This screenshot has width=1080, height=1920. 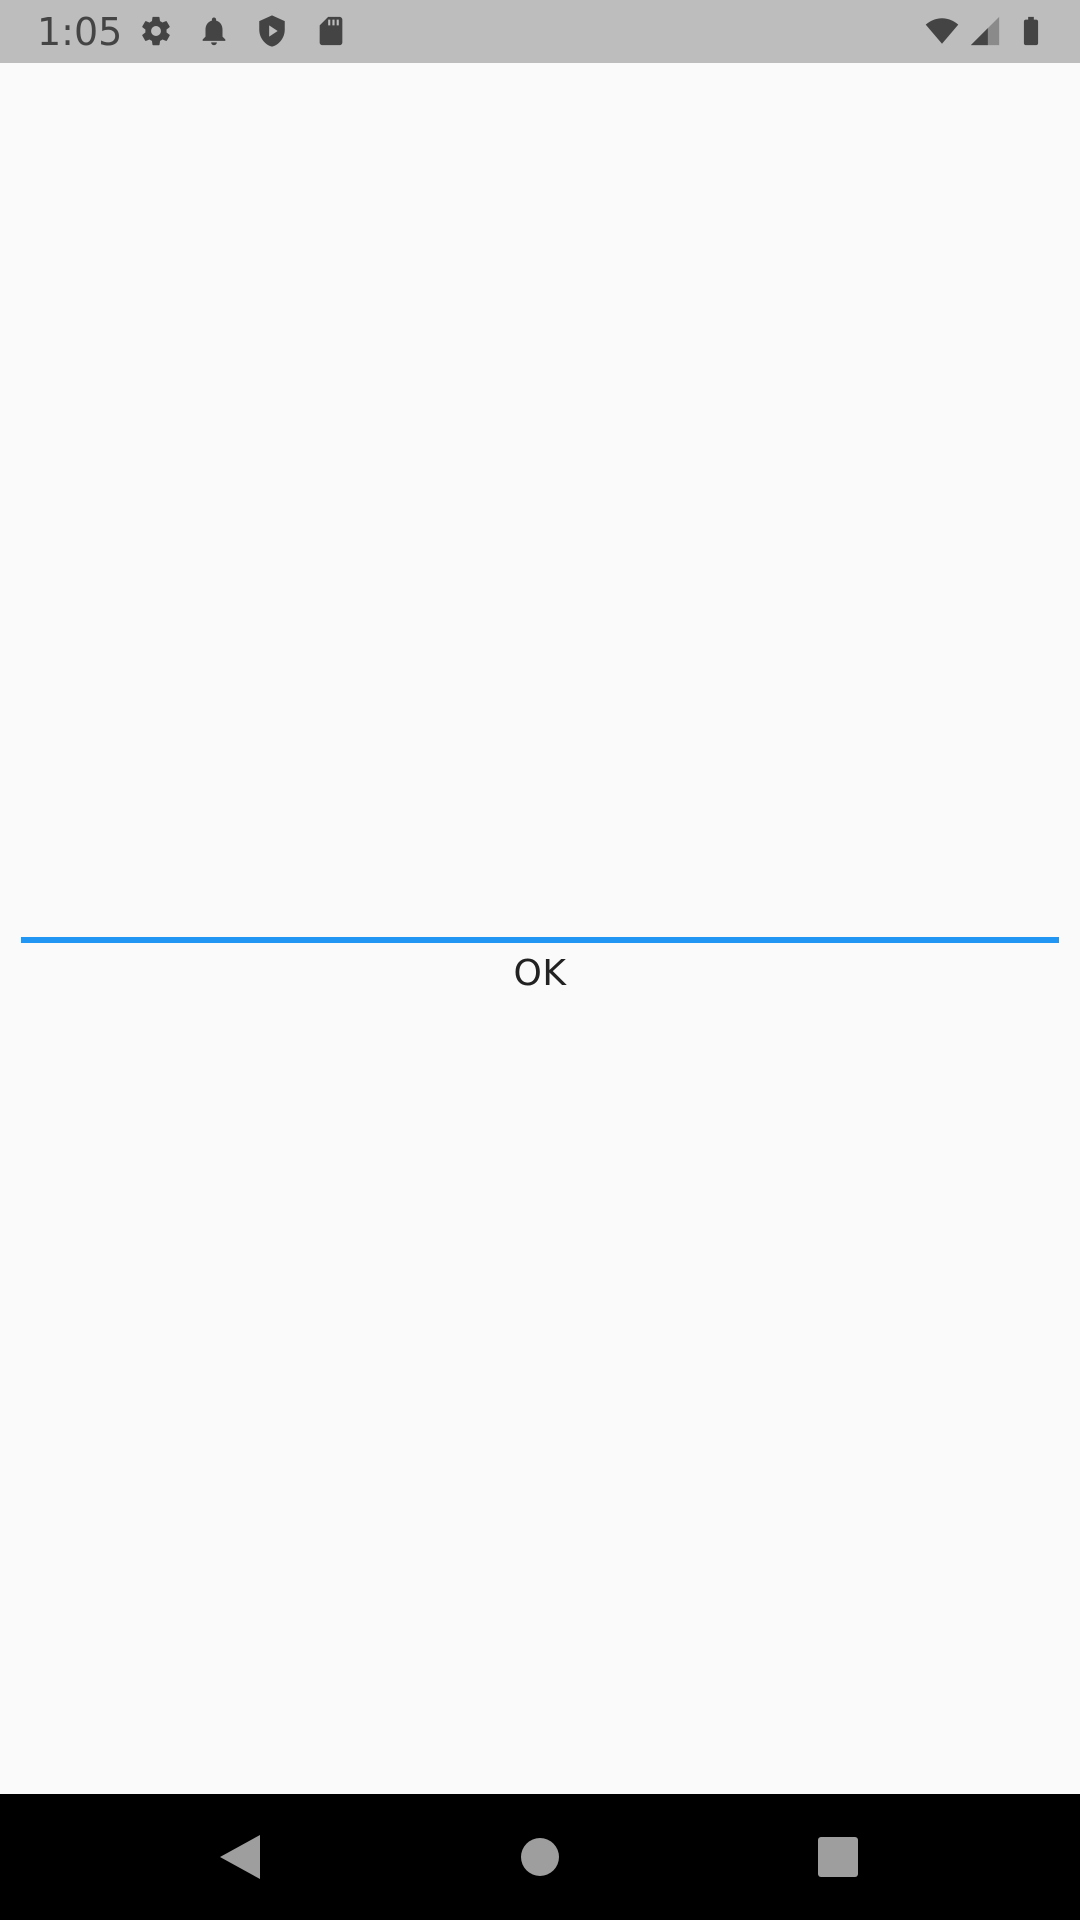 What do you see at coordinates (942, 31) in the screenshot?
I see `wifi-icon` at bounding box center [942, 31].